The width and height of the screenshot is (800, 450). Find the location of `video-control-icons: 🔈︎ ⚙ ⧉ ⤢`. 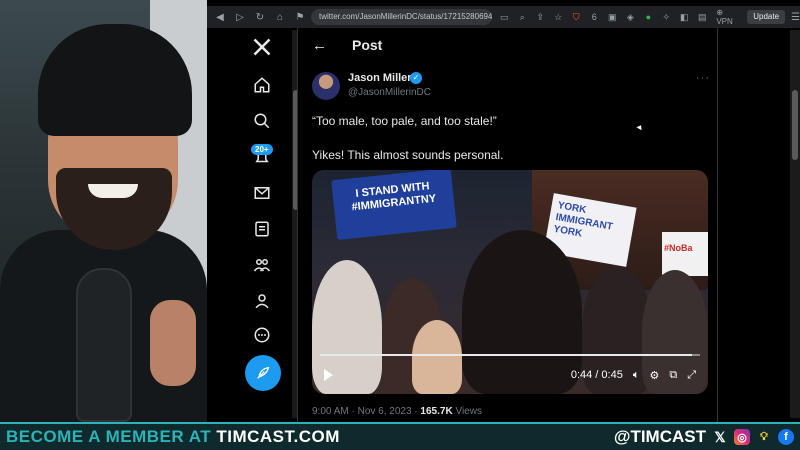

video-control-icons: 🔈︎ ⚙ ⧉ ⤢ is located at coordinates (664, 375).